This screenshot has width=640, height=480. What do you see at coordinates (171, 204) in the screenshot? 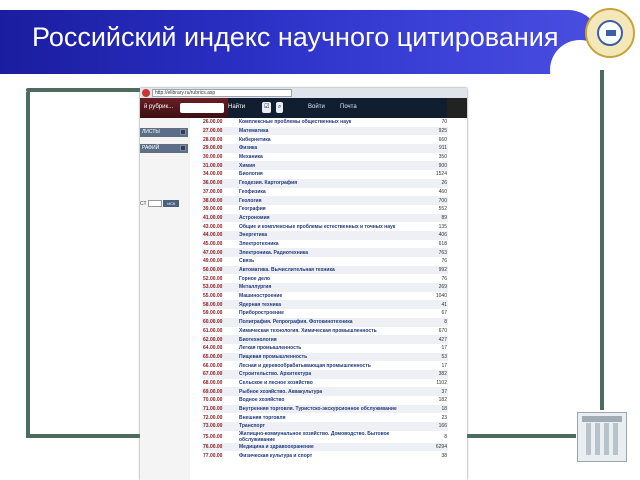
I see `sidebar-search-button: ИСК` at bounding box center [171, 204].